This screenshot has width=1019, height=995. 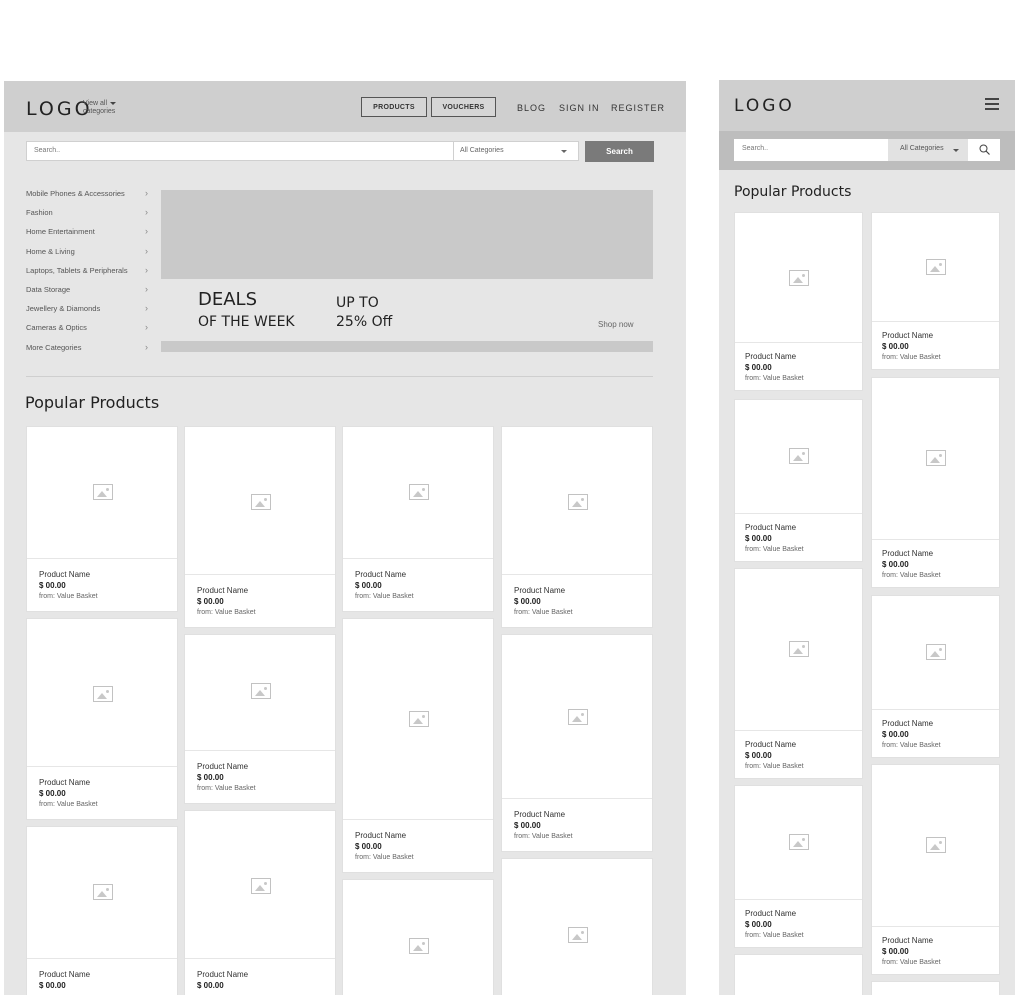 I want to click on category-item: Jewellery & Diamonds ›, so click(x=87, y=309).